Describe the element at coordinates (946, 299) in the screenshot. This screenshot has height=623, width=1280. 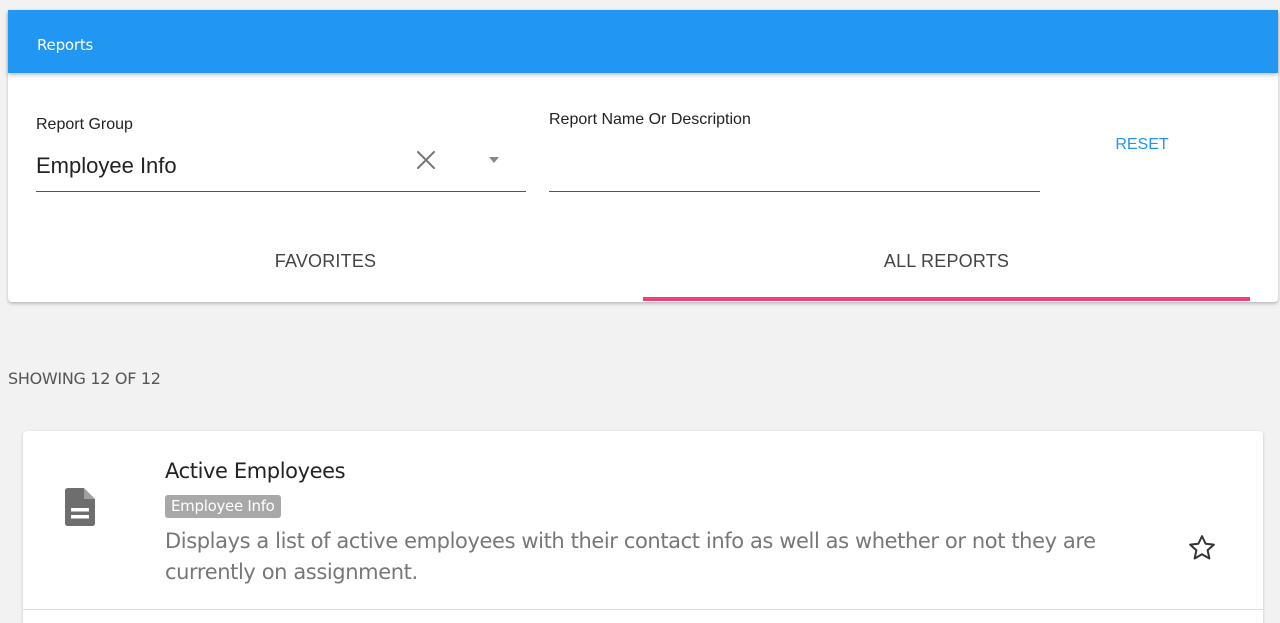
I see `active-tab-indicator` at that location.